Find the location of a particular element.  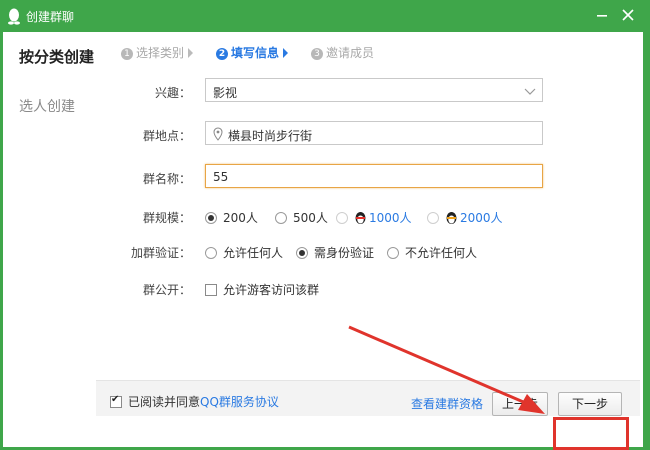

location-pin-icon is located at coordinates (218, 134).